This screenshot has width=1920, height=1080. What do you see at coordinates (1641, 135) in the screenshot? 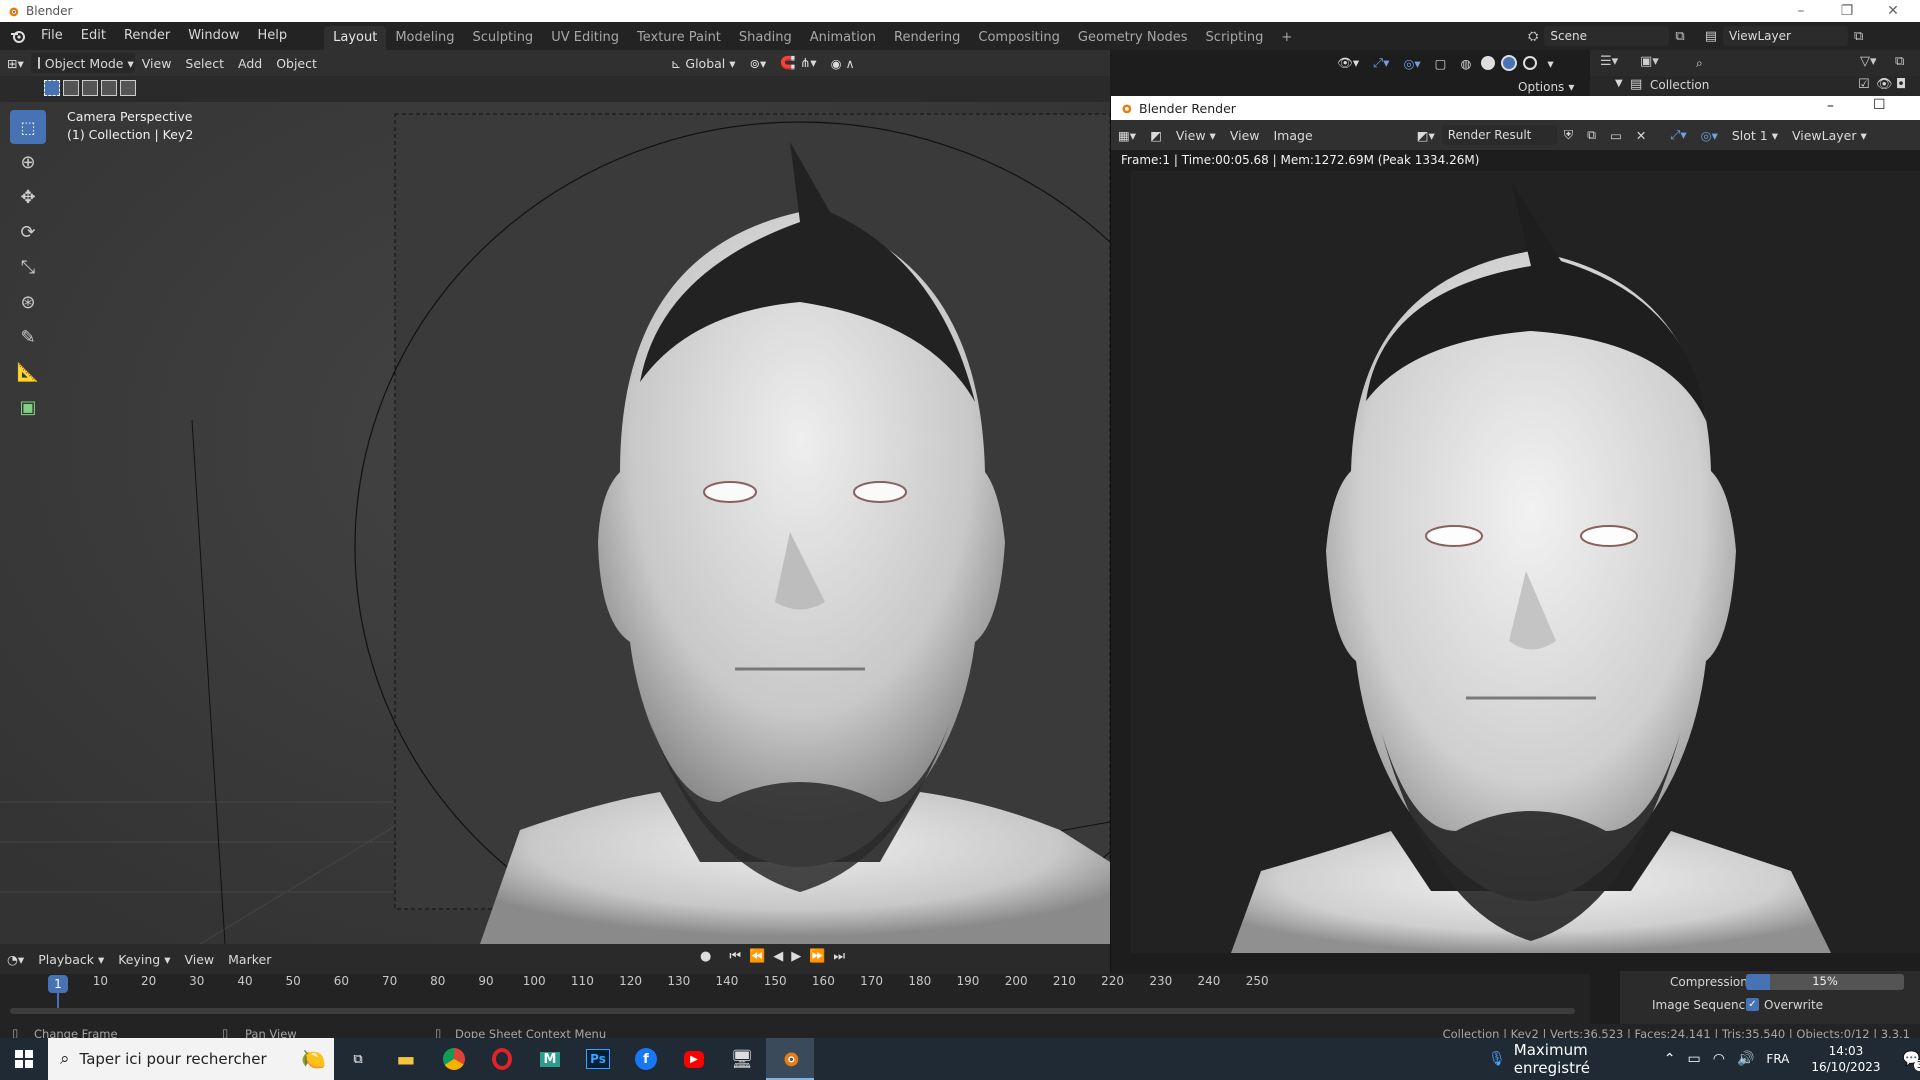
I see `unlink-image-icon: ✕` at bounding box center [1641, 135].